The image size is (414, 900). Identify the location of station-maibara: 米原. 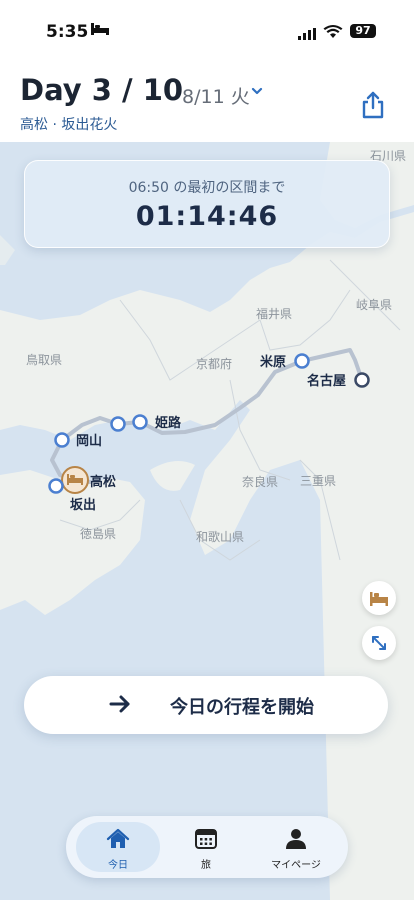
(285, 361).